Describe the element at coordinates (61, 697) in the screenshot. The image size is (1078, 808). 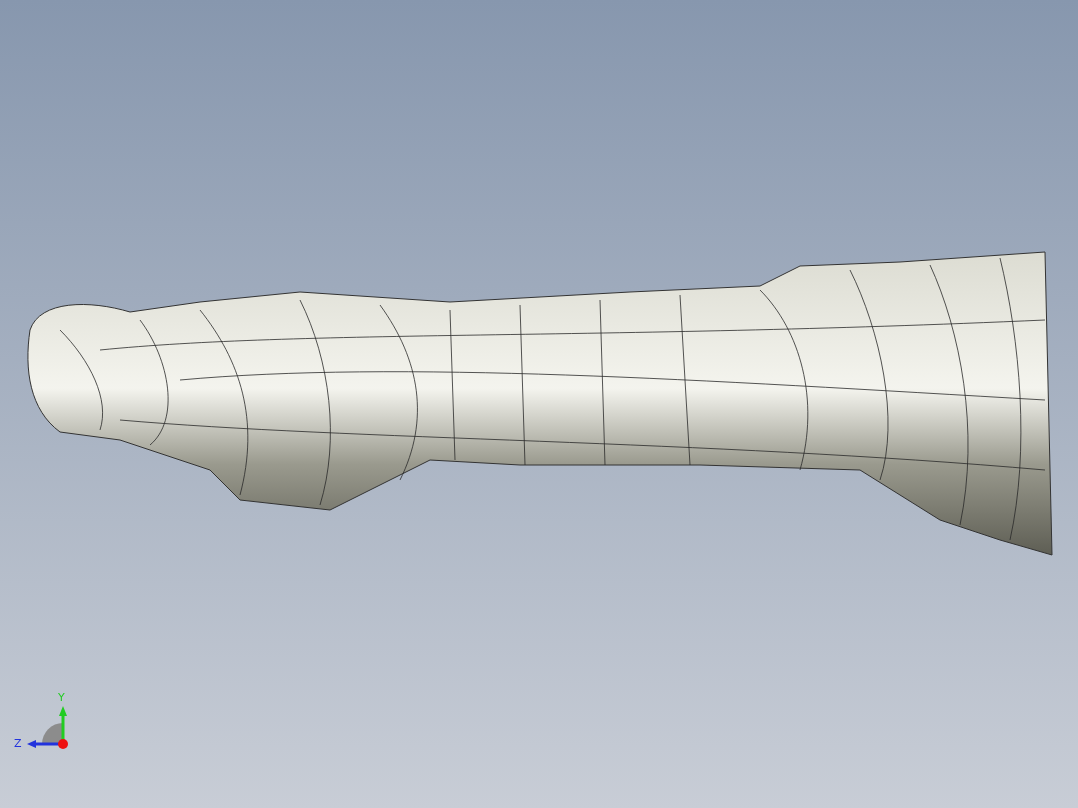
I see `axis-label: Y` at that location.